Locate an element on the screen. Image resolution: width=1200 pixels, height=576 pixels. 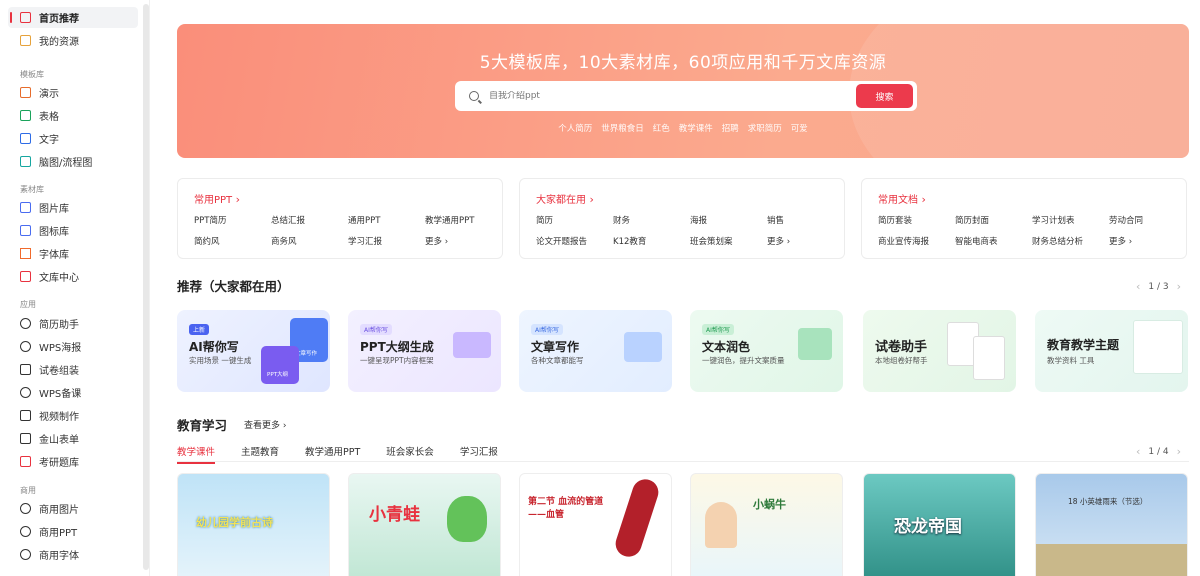
category-title: 大家都在用 is located at coordinates (565, 198).